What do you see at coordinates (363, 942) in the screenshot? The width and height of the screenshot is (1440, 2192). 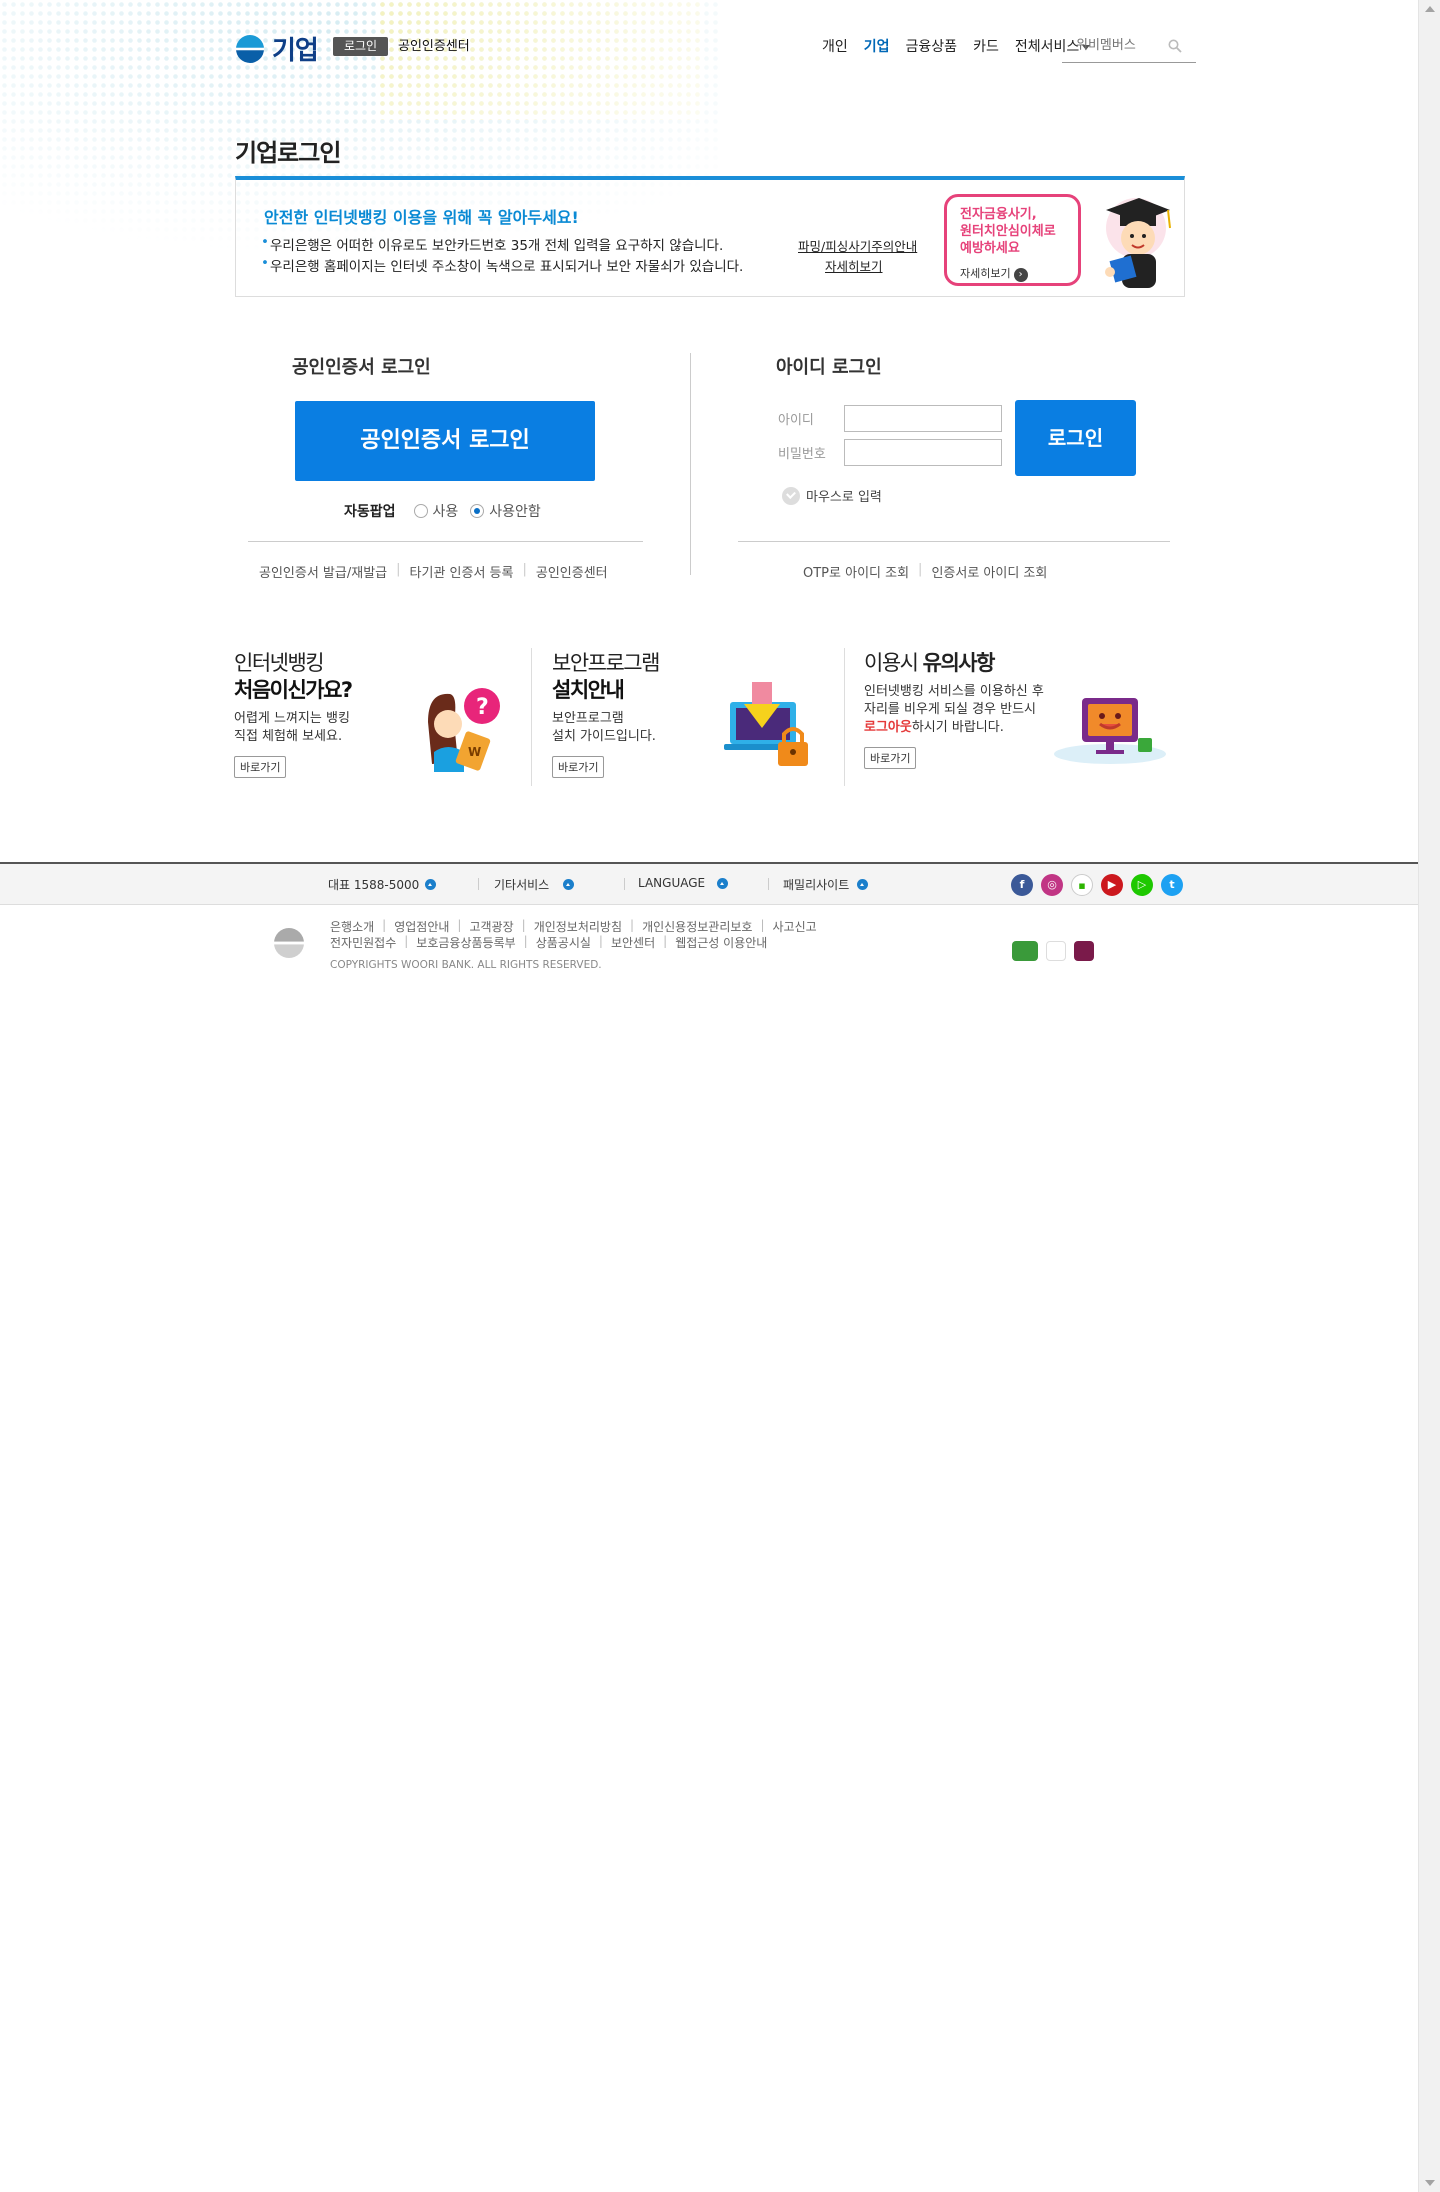 I see `footer-link: 전자민원접수` at bounding box center [363, 942].